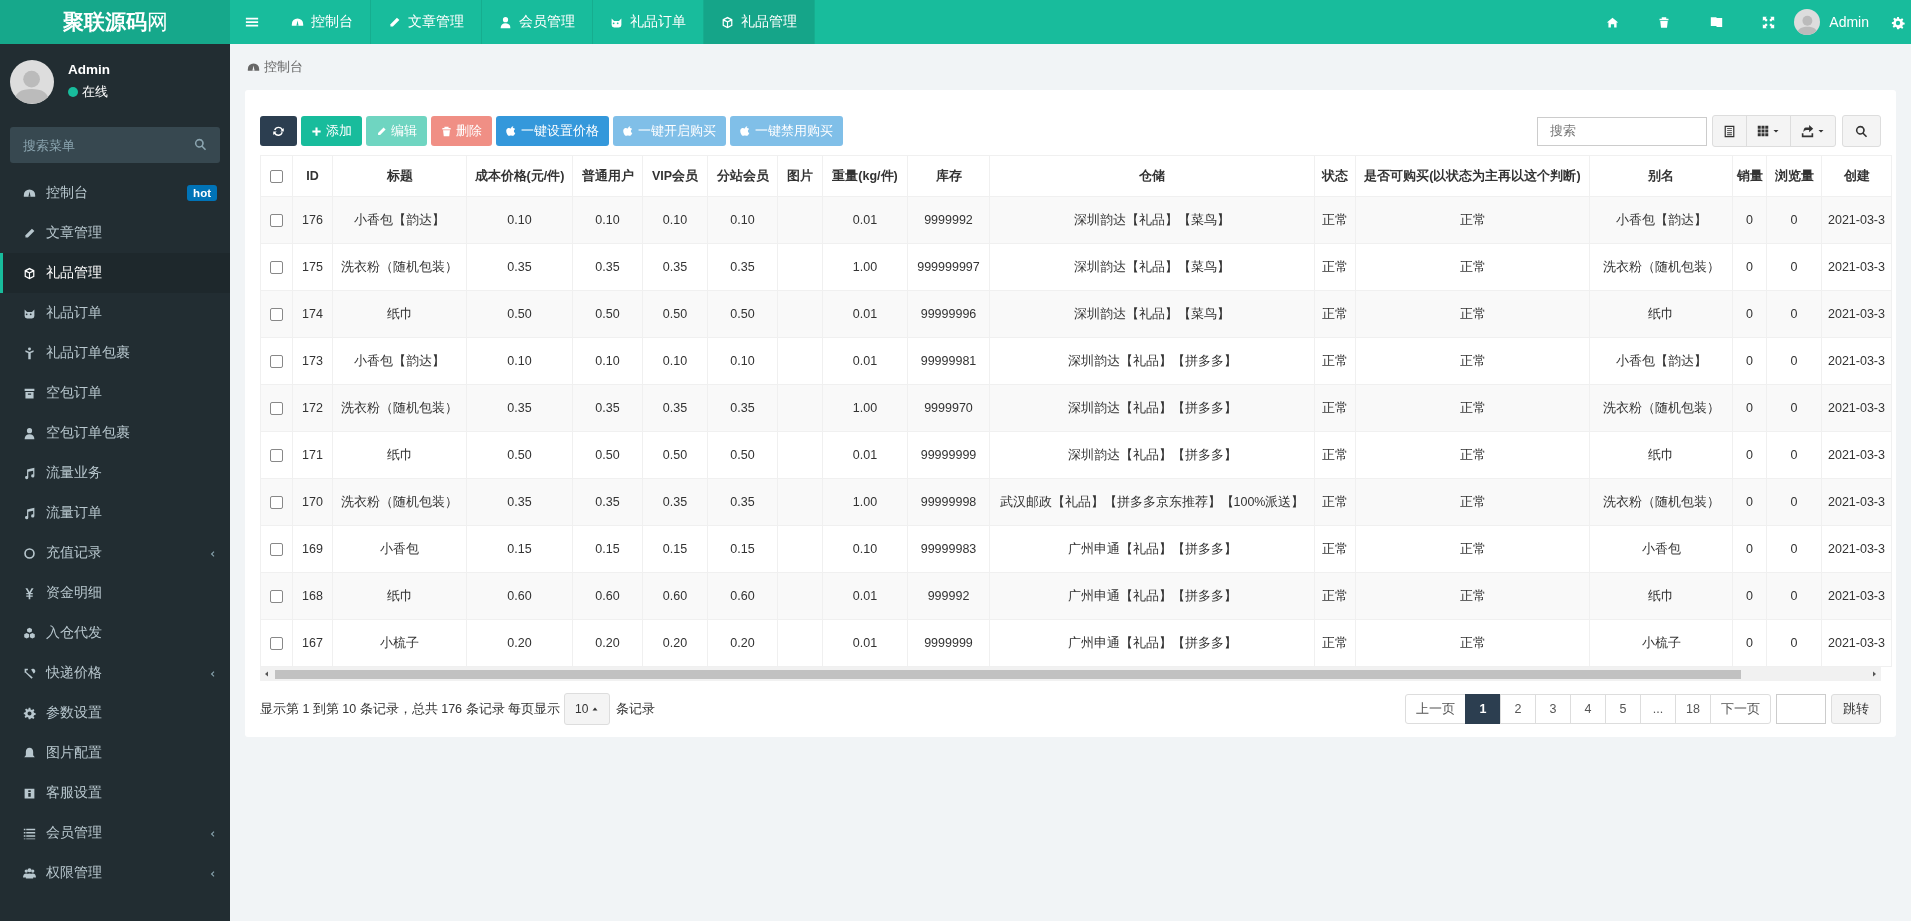  What do you see at coordinates (587, 709) in the screenshot?
I see `page-size-dropdown: 10` at bounding box center [587, 709].